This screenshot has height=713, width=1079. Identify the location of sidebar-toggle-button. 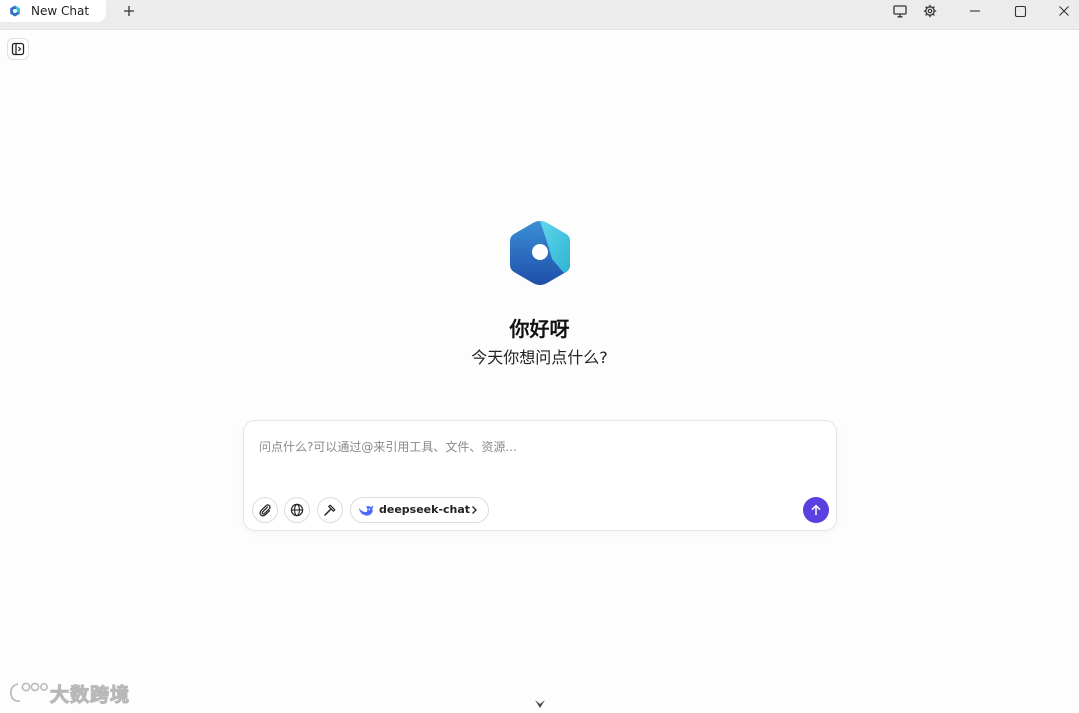
(18, 49).